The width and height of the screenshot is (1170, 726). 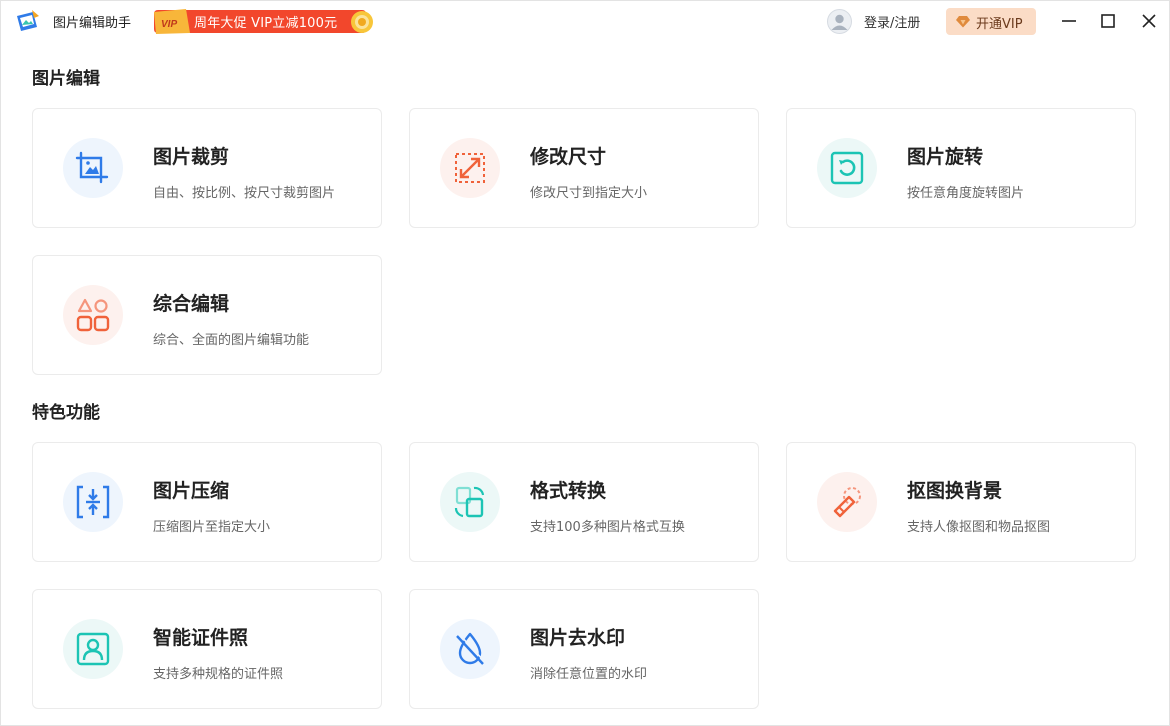 I want to click on card-title: 格式转换, so click(x=568, y=491).